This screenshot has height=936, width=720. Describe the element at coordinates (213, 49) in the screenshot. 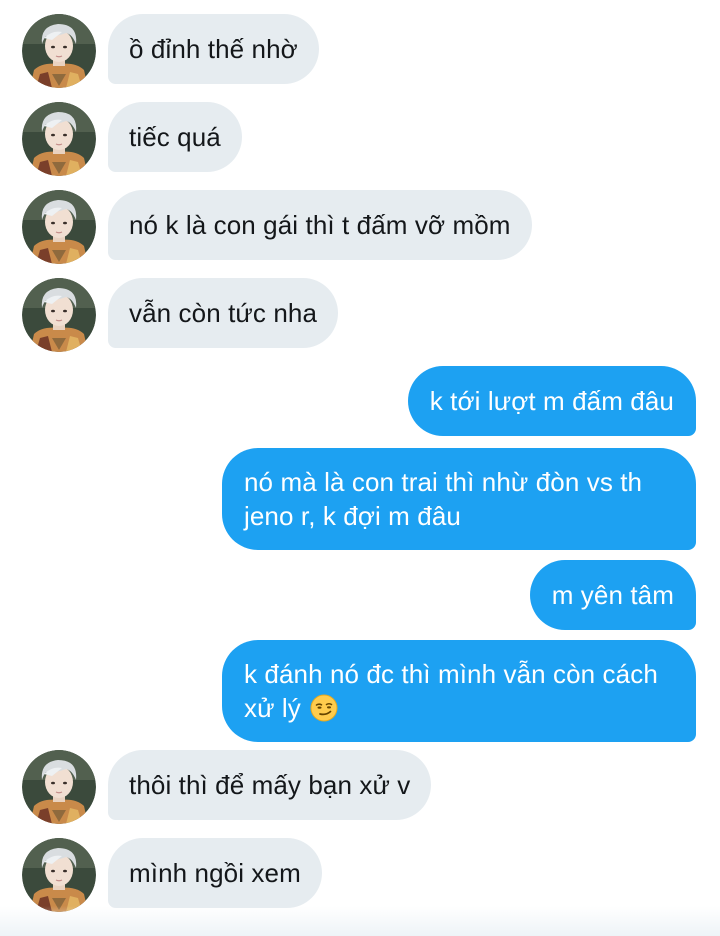

I see `message-bubble: ồ đỉnh thế nhờ` at that location.